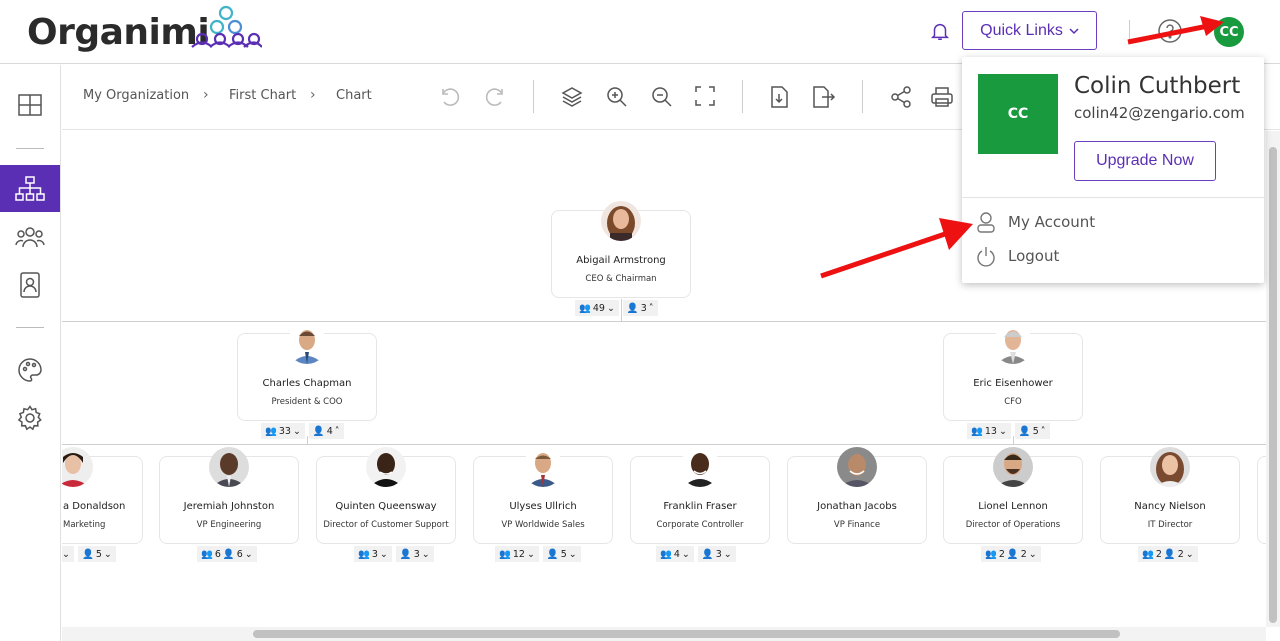 The image size is (1280, 641). Describe the element at coordinates (1013, 495) in the screenshot. I see `org-node-level2: Lionel Lennon Director of Operations` at that location.